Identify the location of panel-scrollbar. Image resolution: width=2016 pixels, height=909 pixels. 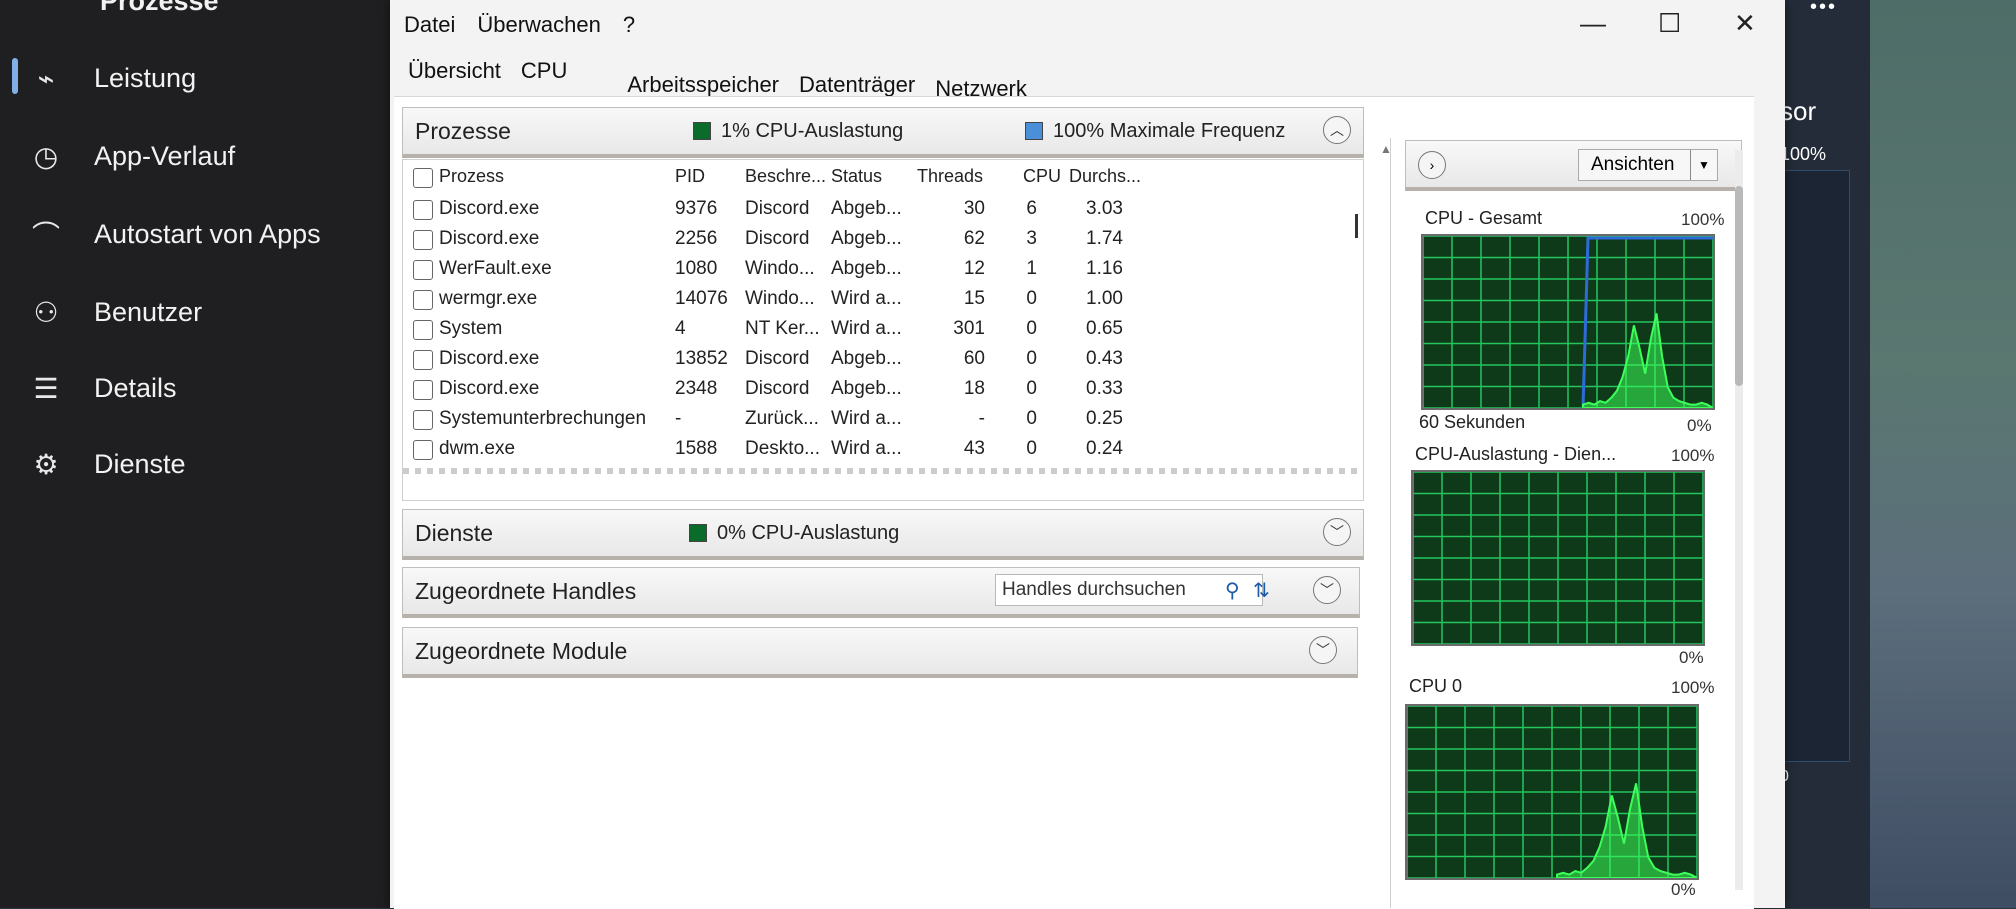
(1739, 520).